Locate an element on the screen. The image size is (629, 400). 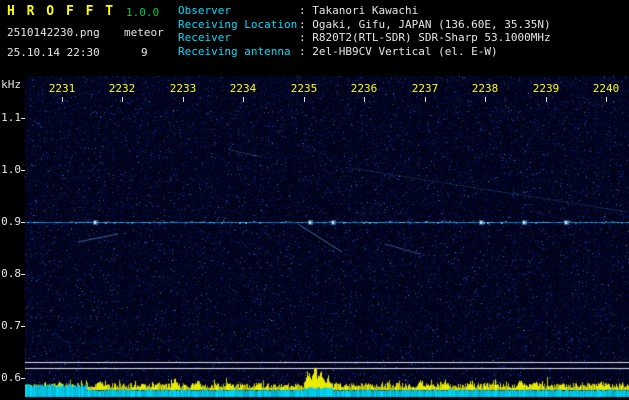
freq-tick-label: 1.0 is located at coordinates (11, 169).